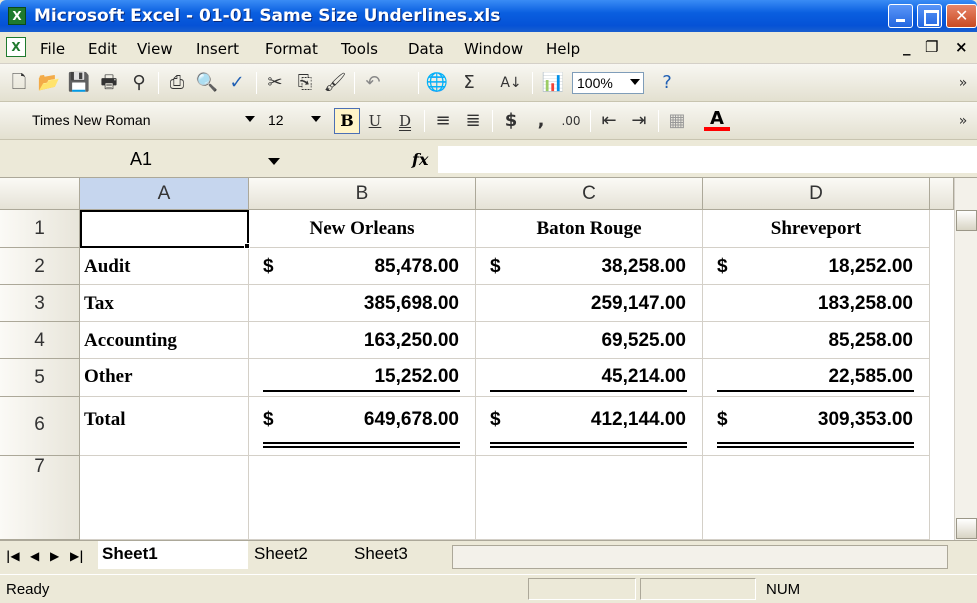 The height and width of the screenshot is (603, 977). I want to click on research-icon: ⚲, so click(139, 83).